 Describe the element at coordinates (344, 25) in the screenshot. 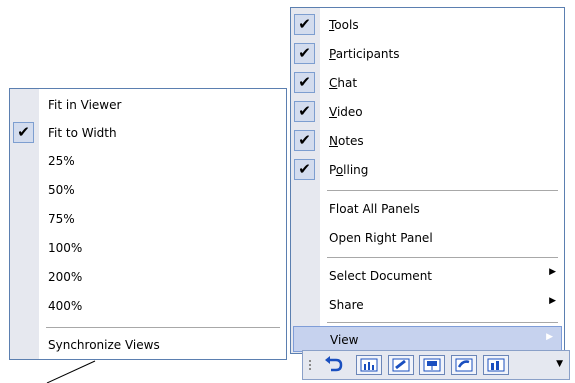

I see `menu-item-label: Tools` at that location.